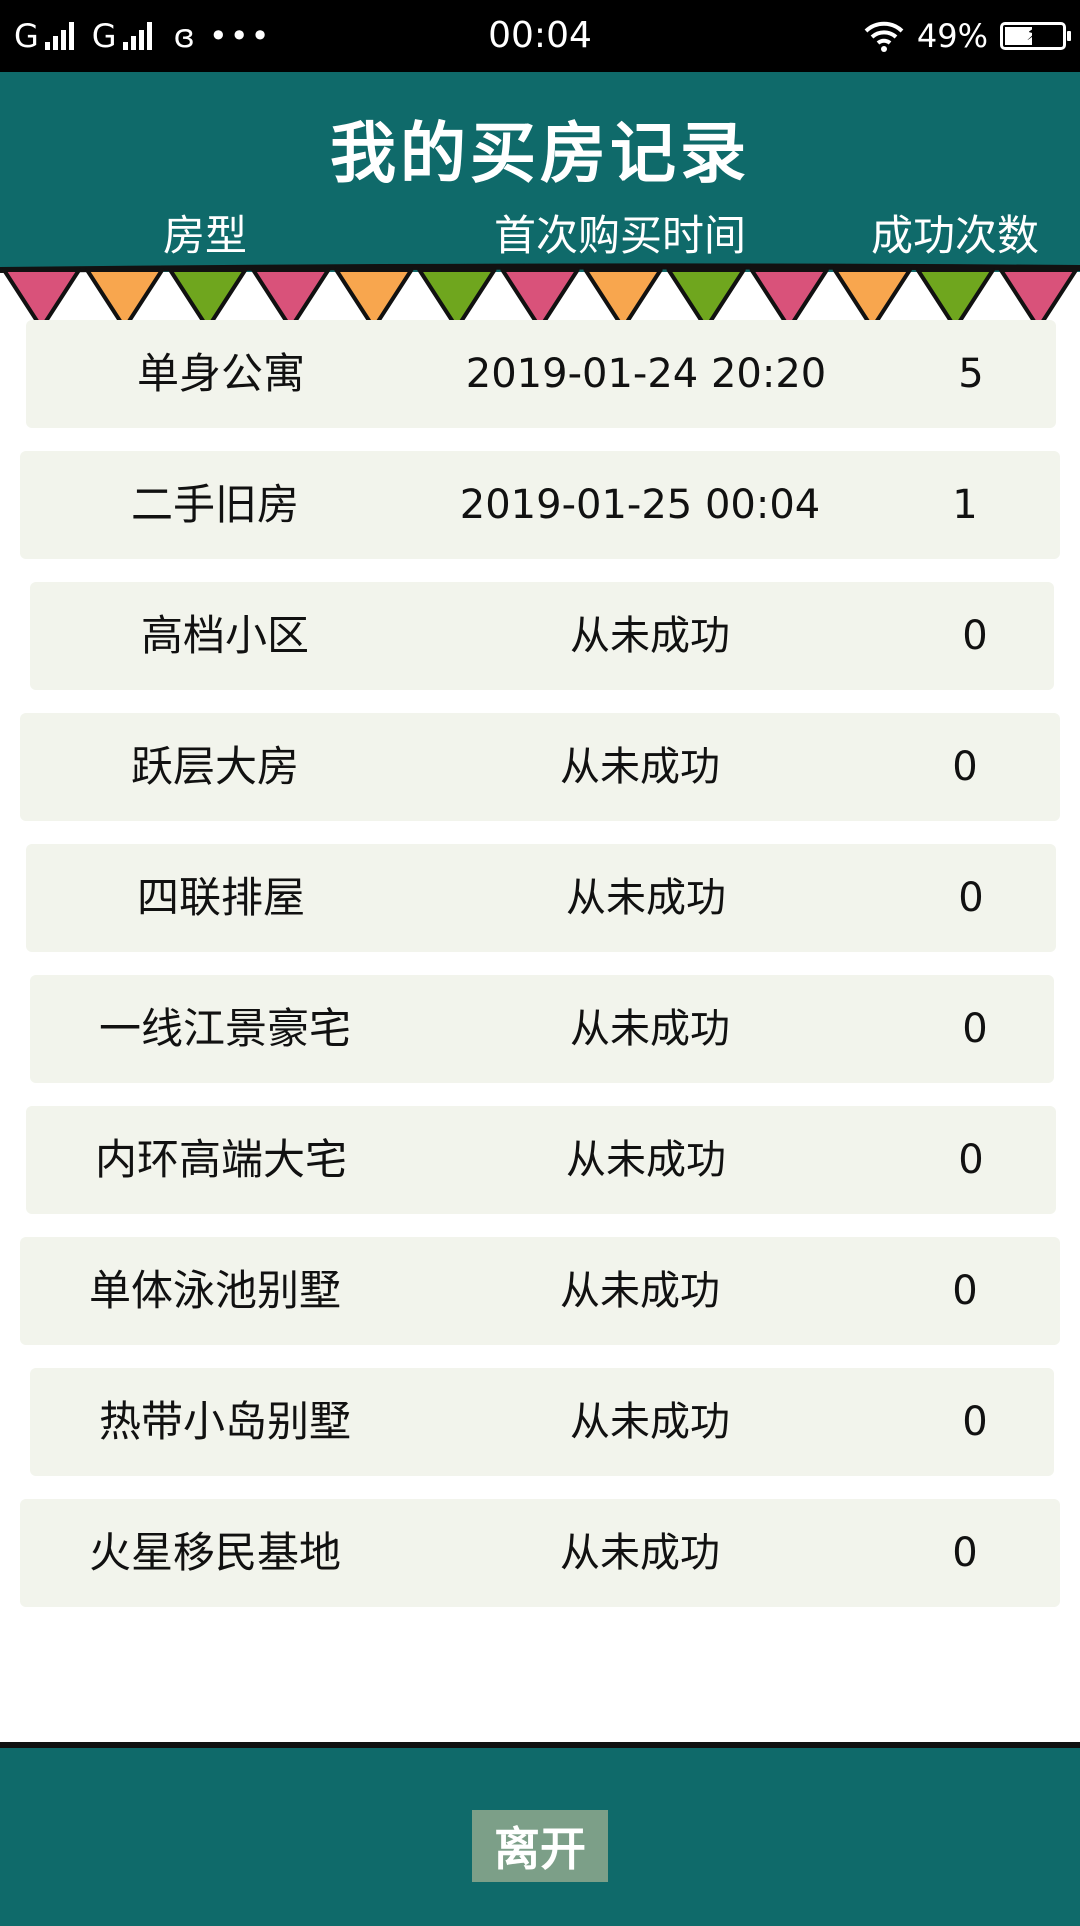  What do you see at coordinates (542, 1422) in the screenshot?
I see `table-row: 热带小岛别墅 从未成功 0` at bounding box center [542, 1422].